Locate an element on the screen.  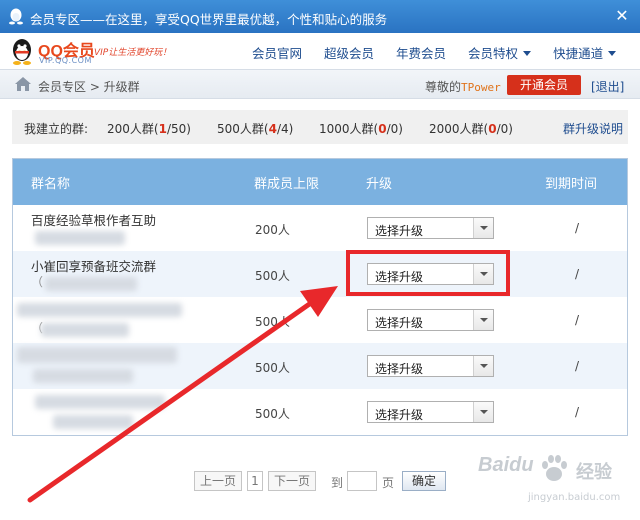
prev-page-button: 上一页 is located at coordinates (218, 481).